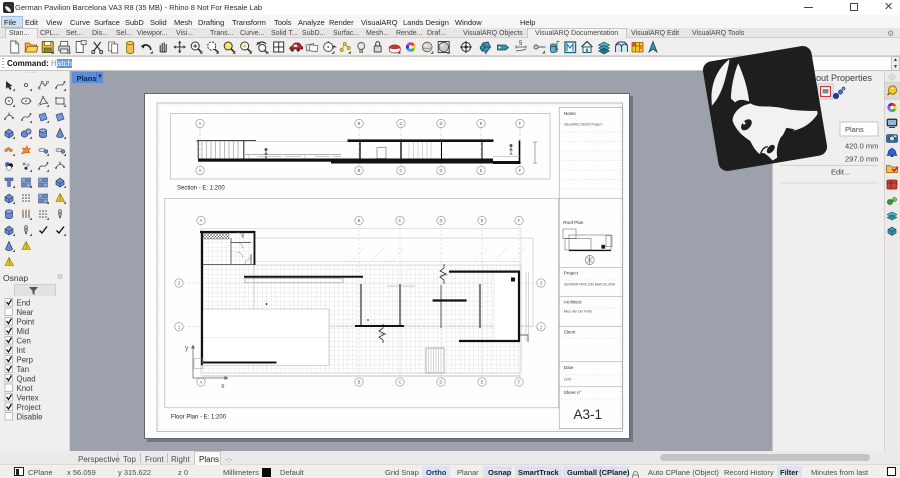 This screenshot has width=900, height=478. What do you see at coordinates (223, 385) in the screenshot?
I see `svg-text: x` at bounding box center [223, 385].